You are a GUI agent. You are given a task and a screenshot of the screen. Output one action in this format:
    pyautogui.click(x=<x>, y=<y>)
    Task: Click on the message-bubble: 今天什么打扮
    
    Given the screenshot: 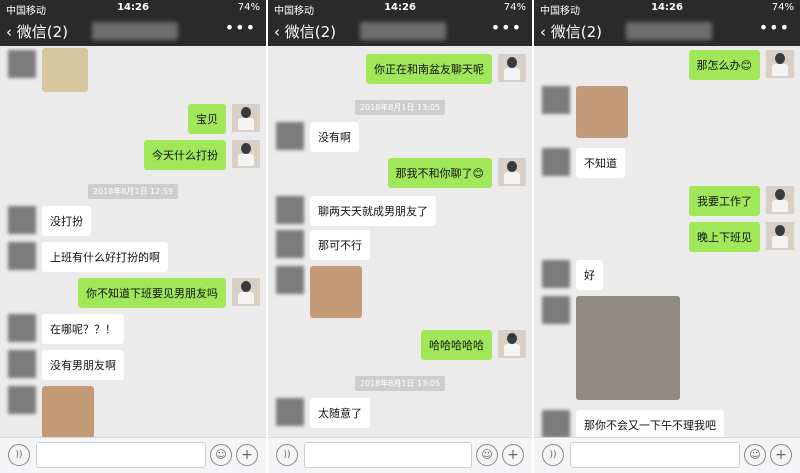 What is the action you would take?
    pyautogui.click(x=185, y=155)
    